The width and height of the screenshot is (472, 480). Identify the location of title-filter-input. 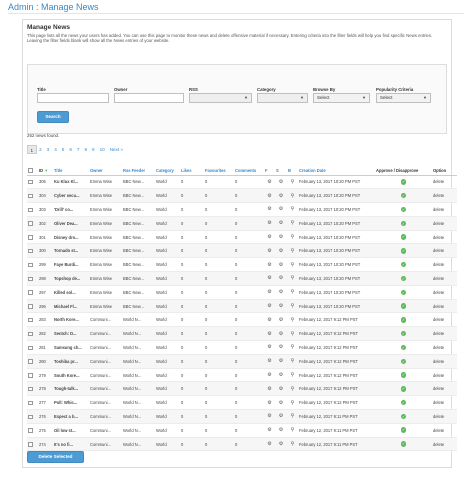
(73, 98).